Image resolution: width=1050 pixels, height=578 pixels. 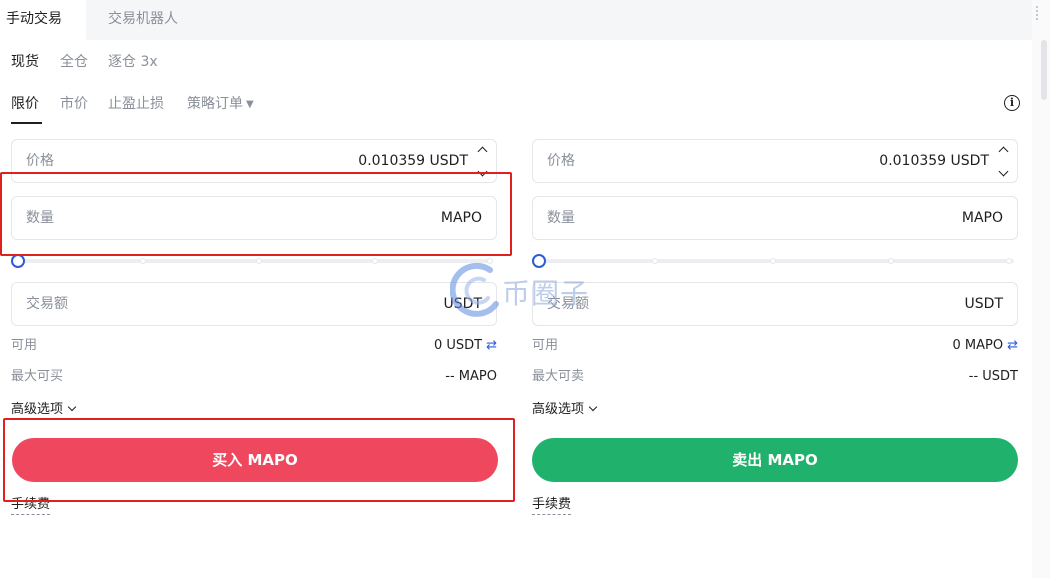 I want to click on sell-price-stepper, so click(x=1003, y=161).